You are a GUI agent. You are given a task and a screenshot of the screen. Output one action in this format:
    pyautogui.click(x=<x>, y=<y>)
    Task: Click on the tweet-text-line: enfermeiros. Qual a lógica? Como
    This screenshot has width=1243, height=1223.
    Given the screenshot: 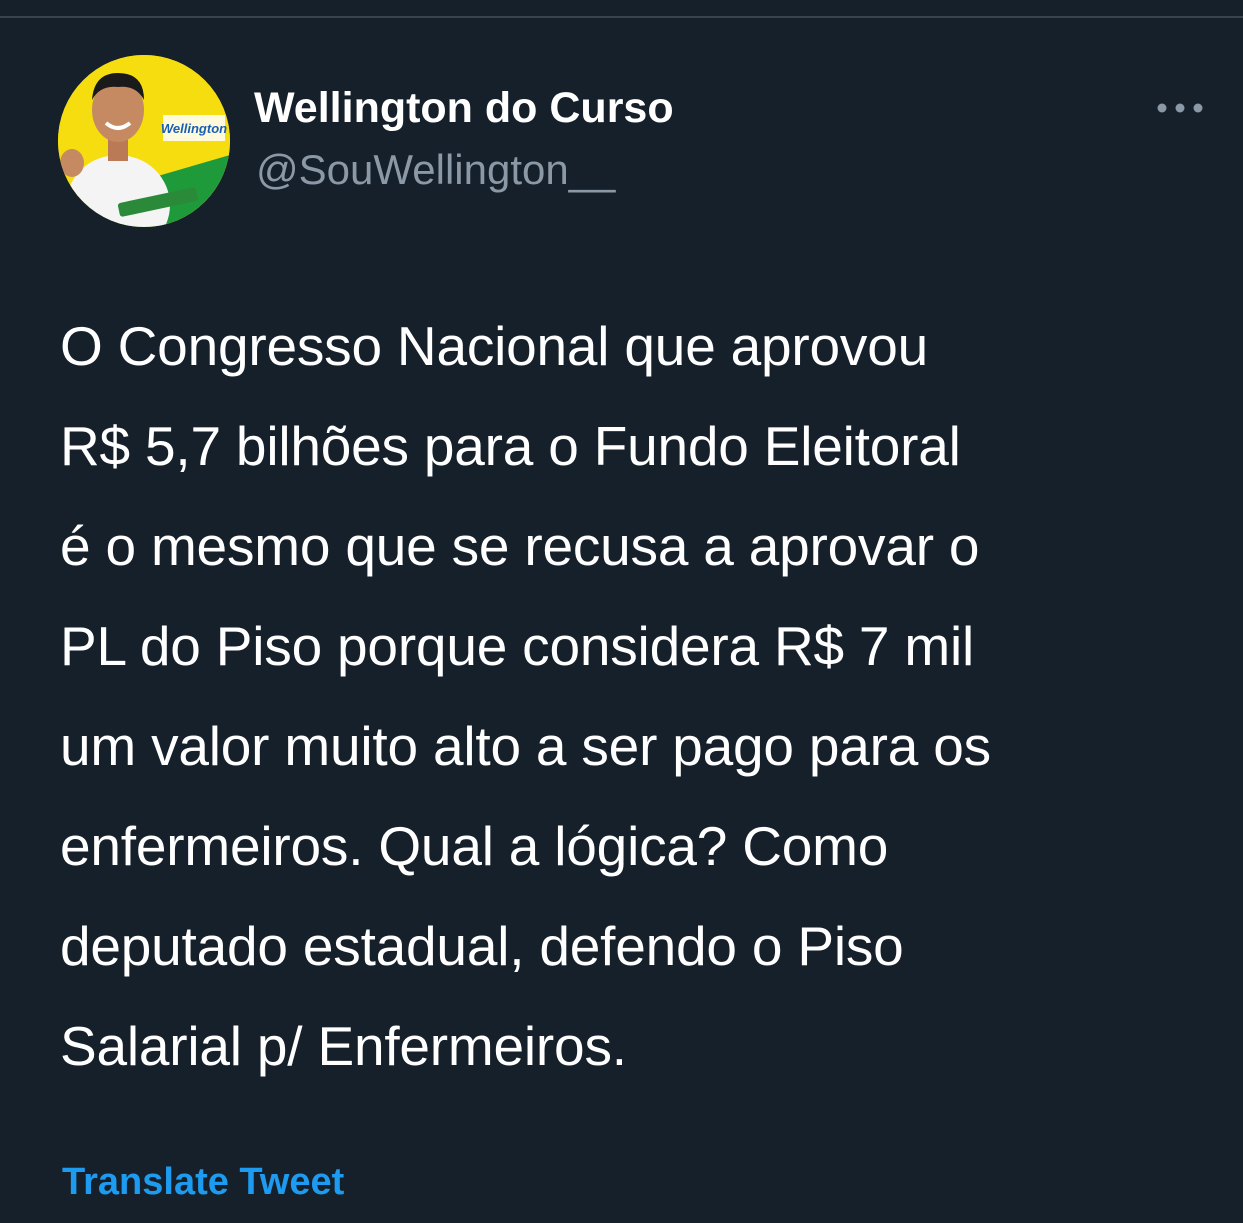 What is the action you would take?
    pyautogui.click(x=474, y=846)
    